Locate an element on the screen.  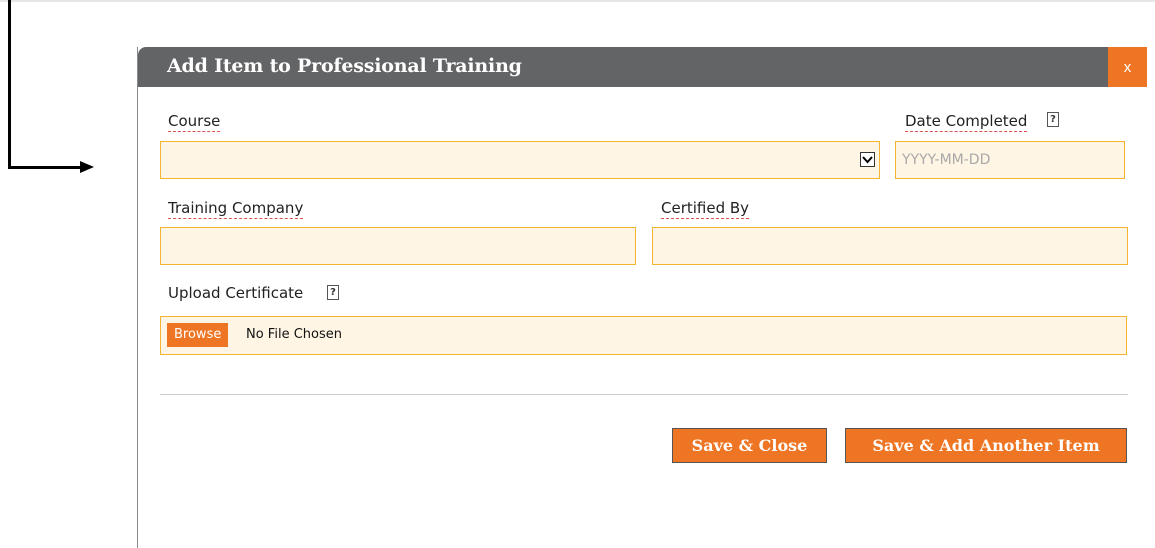
divider is located at coordinates (644, 394).